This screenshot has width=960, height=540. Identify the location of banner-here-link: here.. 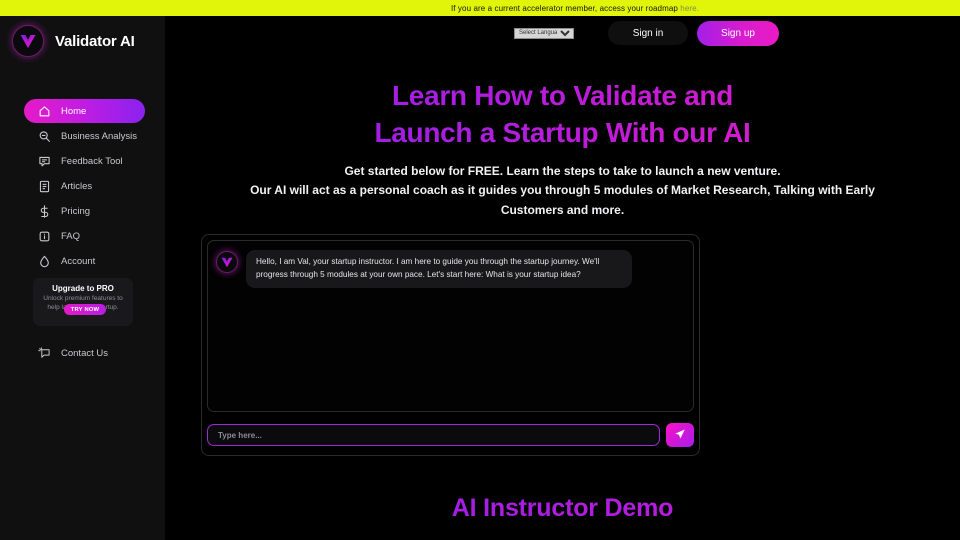
(689, 8).